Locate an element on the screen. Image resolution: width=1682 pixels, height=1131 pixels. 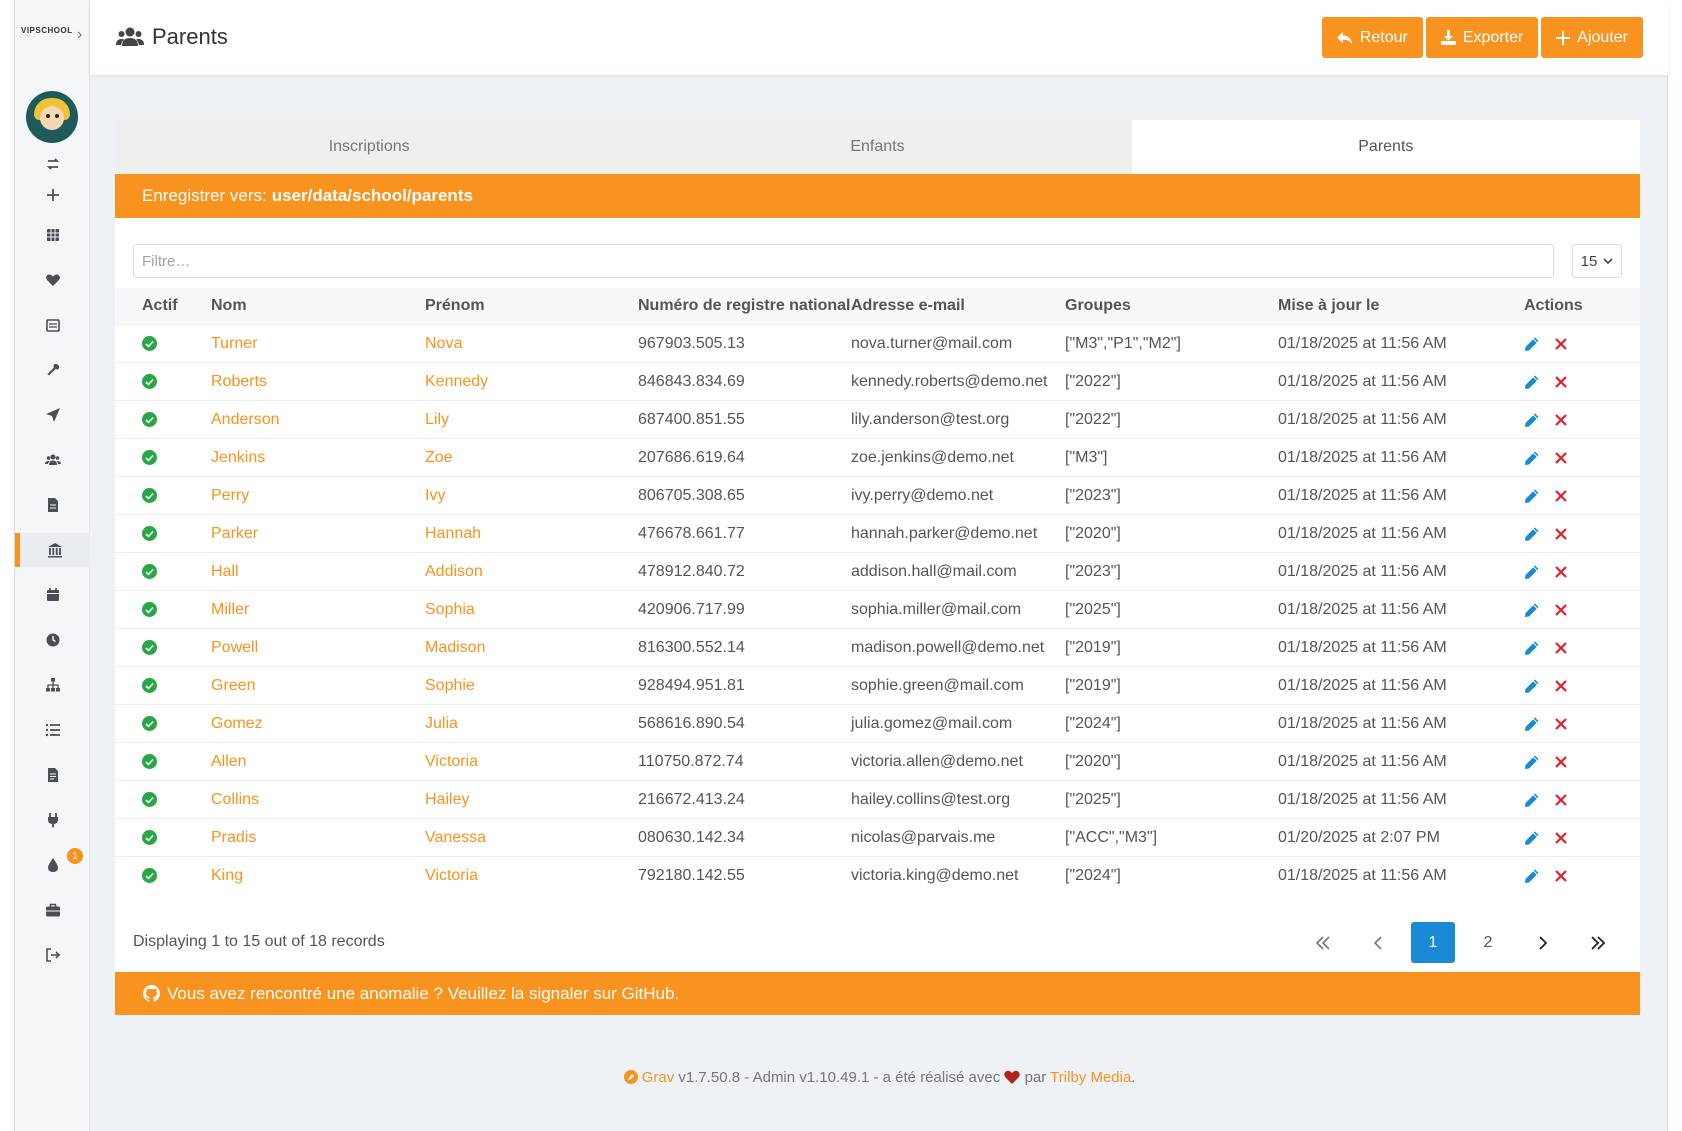
col-nom: Nom is located at coordinates (318, 306).